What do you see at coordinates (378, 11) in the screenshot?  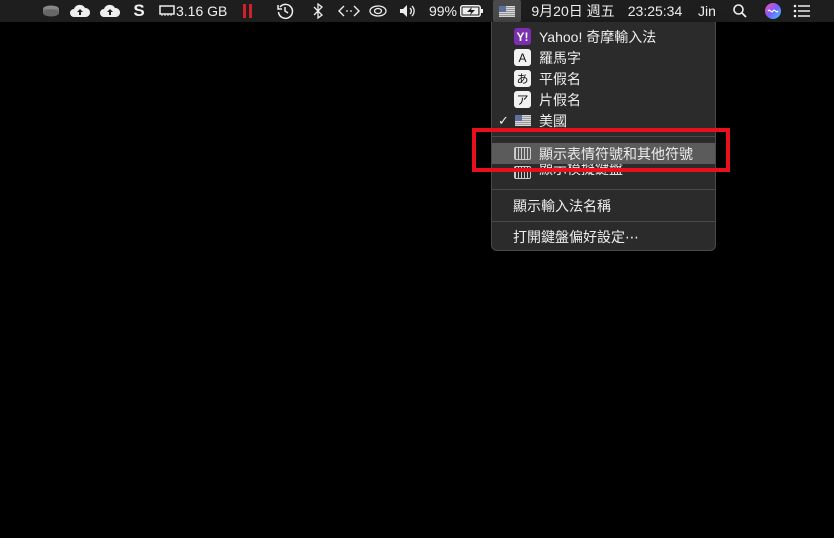 I see `wifi-orbit-icon` at bounding box center [378, 11].